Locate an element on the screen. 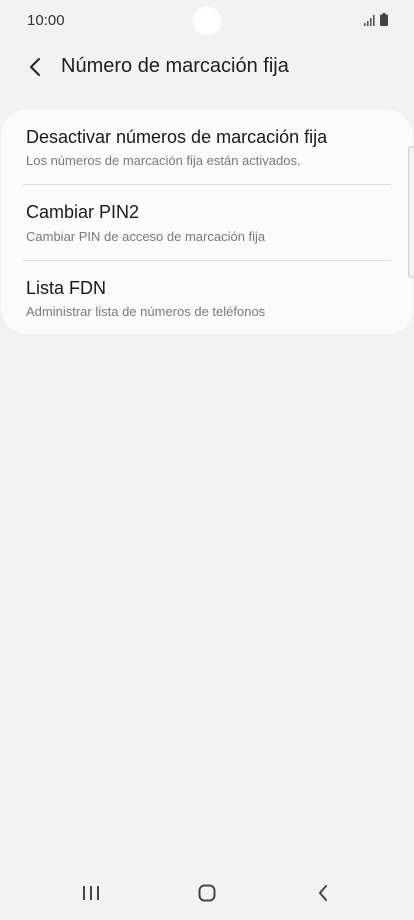 This screenshot has height=920, width=414. home-button is located at coordinates (207, 893).